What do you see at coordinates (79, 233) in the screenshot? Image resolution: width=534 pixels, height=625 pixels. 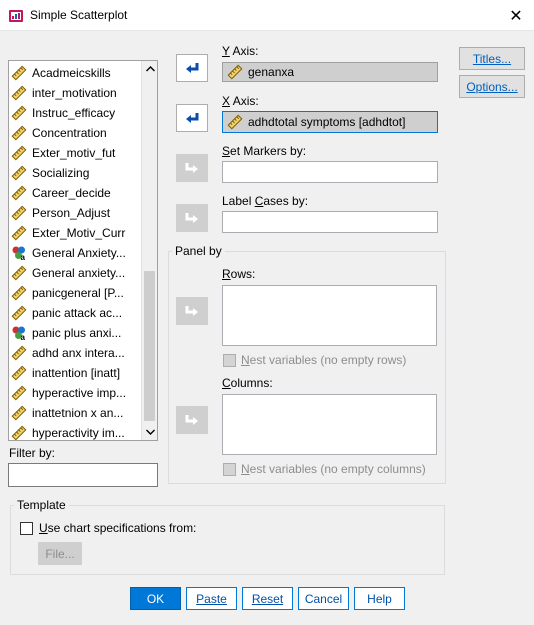 I see `variable-label: Exter_Motiv_Curr` at bounding box center [79, 233].